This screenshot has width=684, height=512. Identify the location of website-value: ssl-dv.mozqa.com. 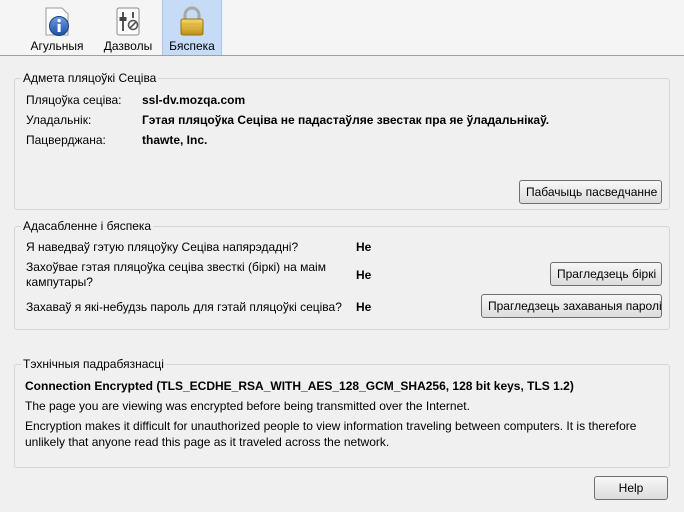
(194, 100).